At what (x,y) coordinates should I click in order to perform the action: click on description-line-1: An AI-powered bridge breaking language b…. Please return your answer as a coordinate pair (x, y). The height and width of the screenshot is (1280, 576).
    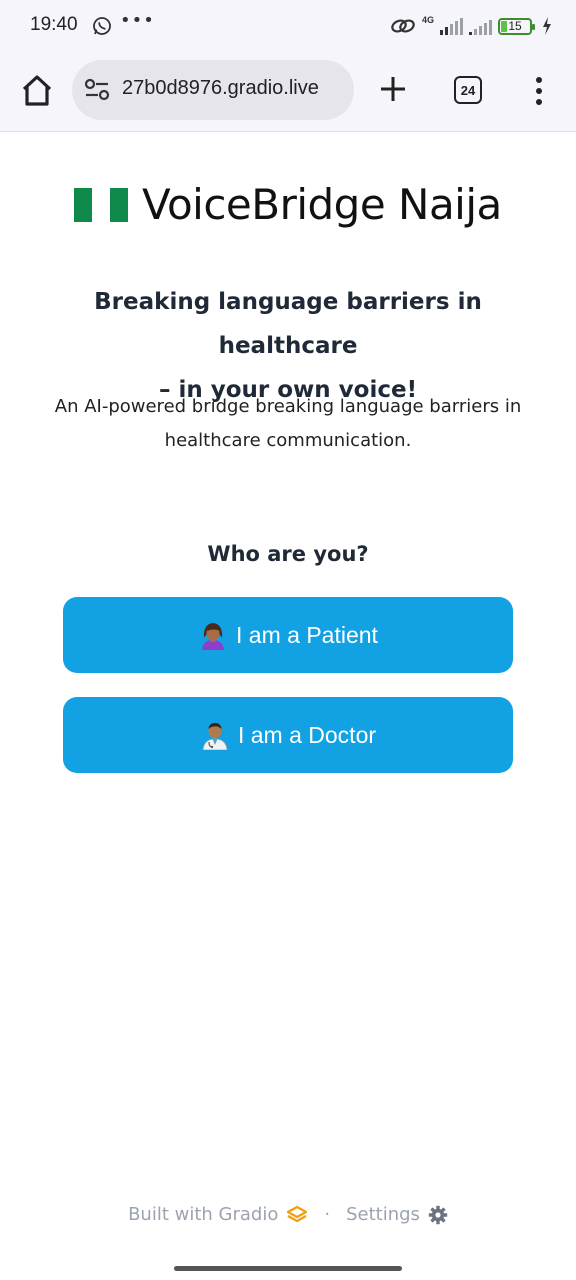
    Looking at the image, I should click on (288, 406).